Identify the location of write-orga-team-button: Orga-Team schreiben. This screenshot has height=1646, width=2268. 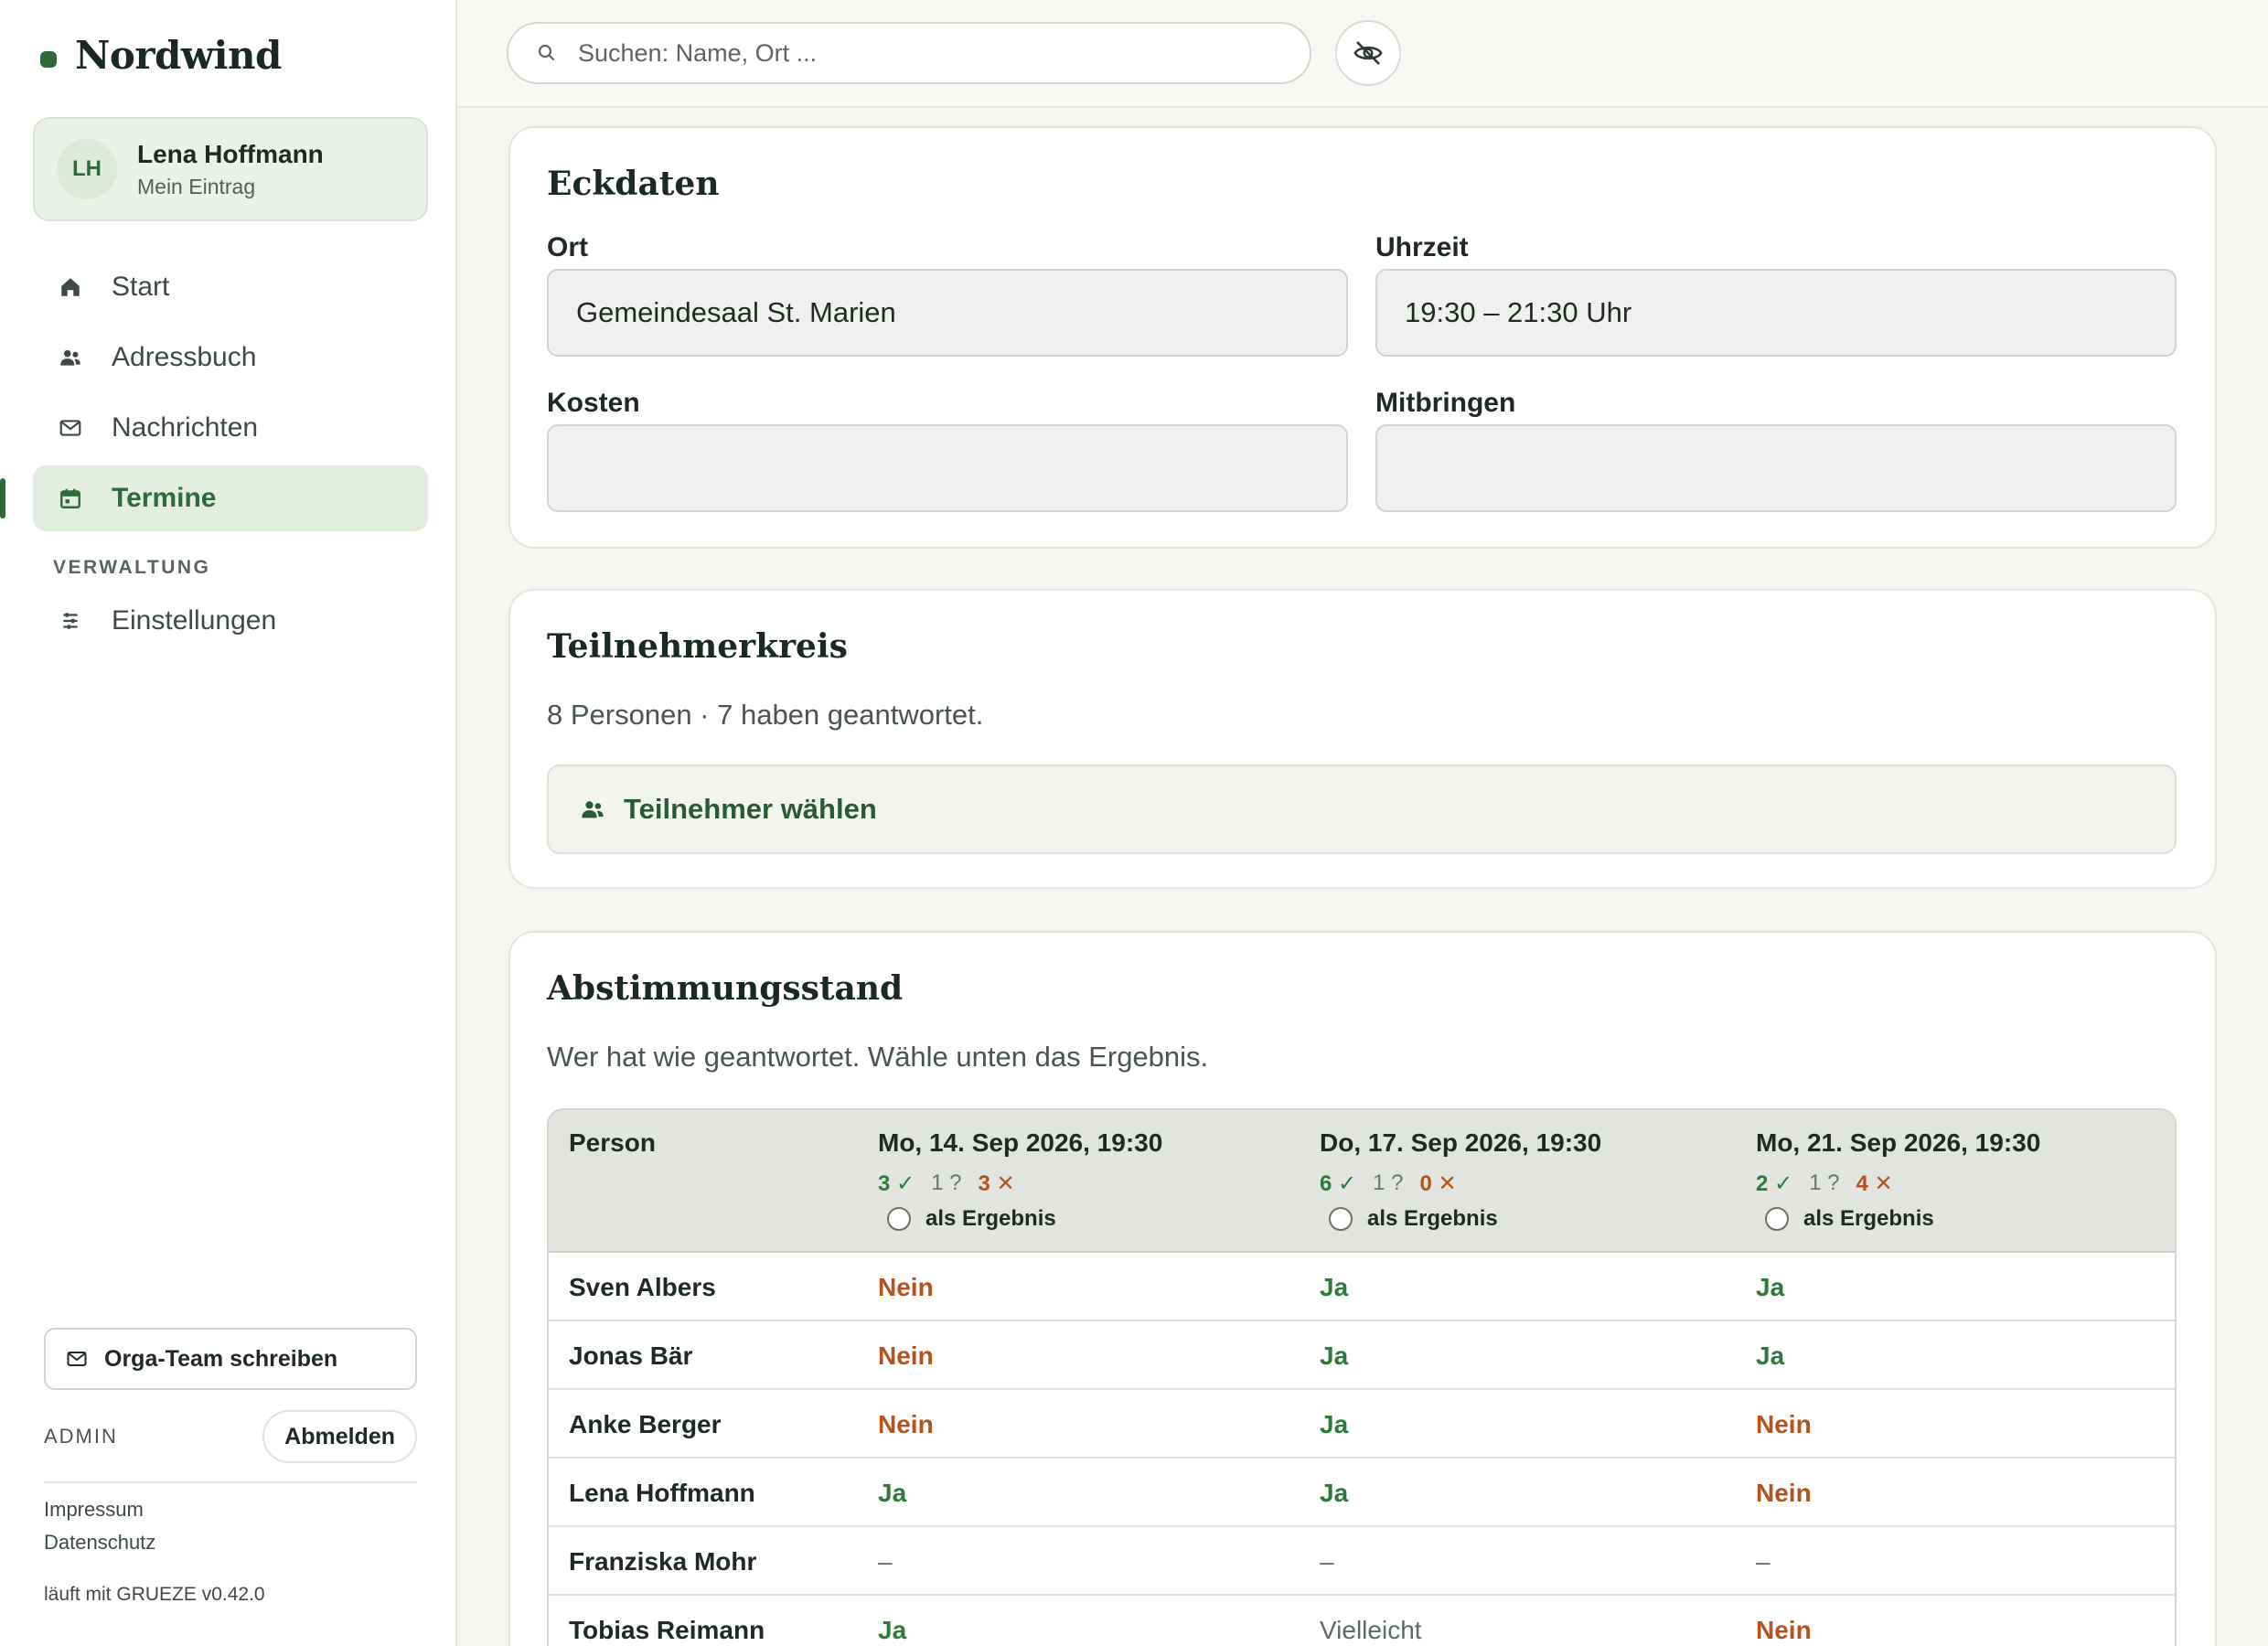
(230, 1359).